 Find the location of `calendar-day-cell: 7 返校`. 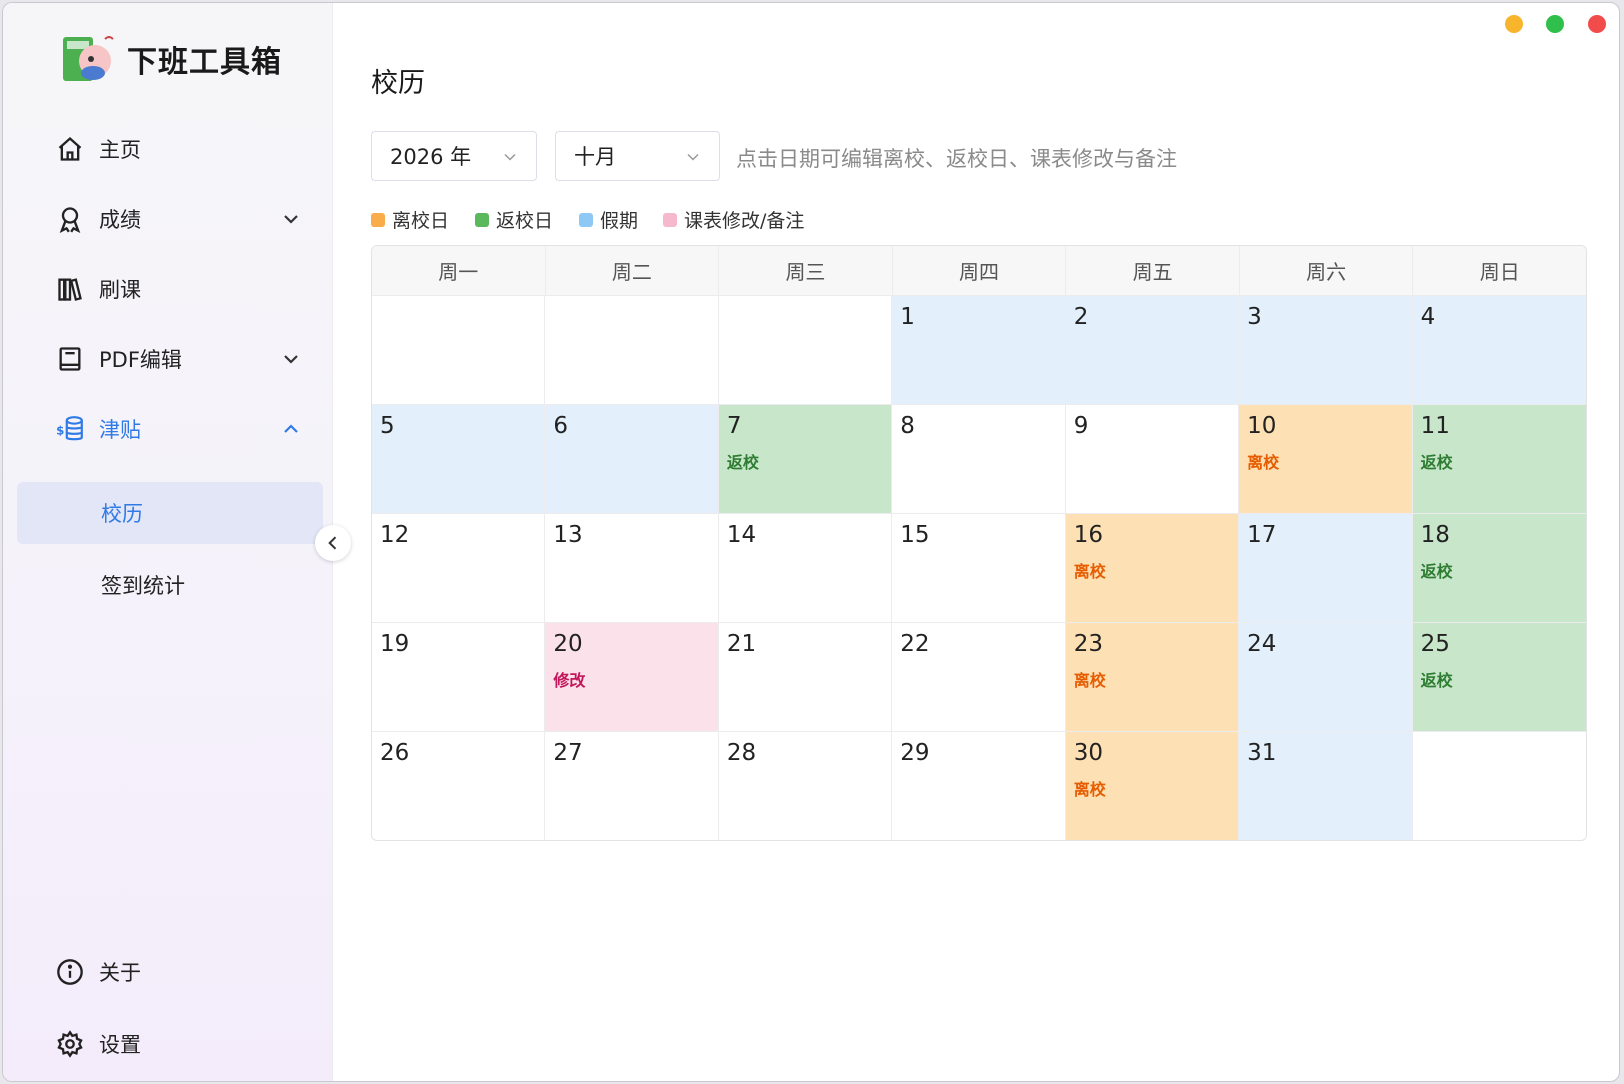

calendar-day-cell: 7 返校 is located at coordinates (805, 459).